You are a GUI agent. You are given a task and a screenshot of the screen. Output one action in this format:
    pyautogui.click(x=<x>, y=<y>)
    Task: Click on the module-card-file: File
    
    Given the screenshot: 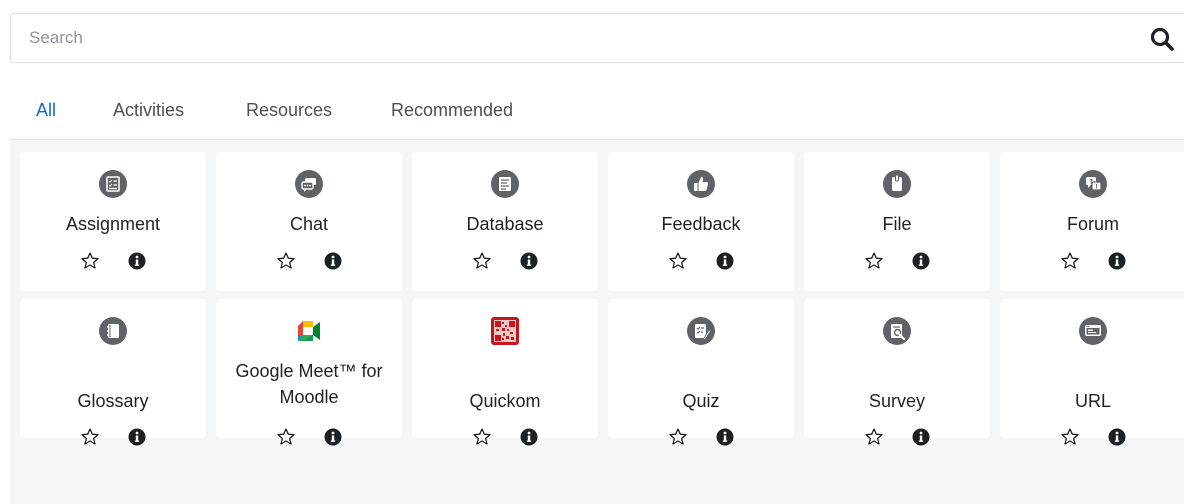 What is the action you would take?
    pyautogui.click(x=897, y=221)
    